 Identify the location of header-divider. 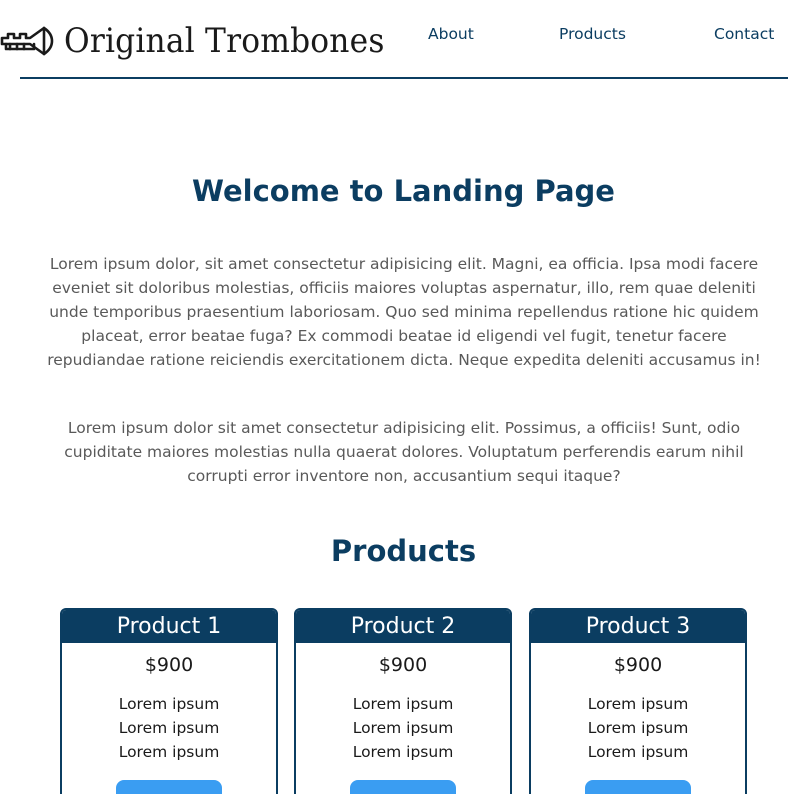
(404, 78).